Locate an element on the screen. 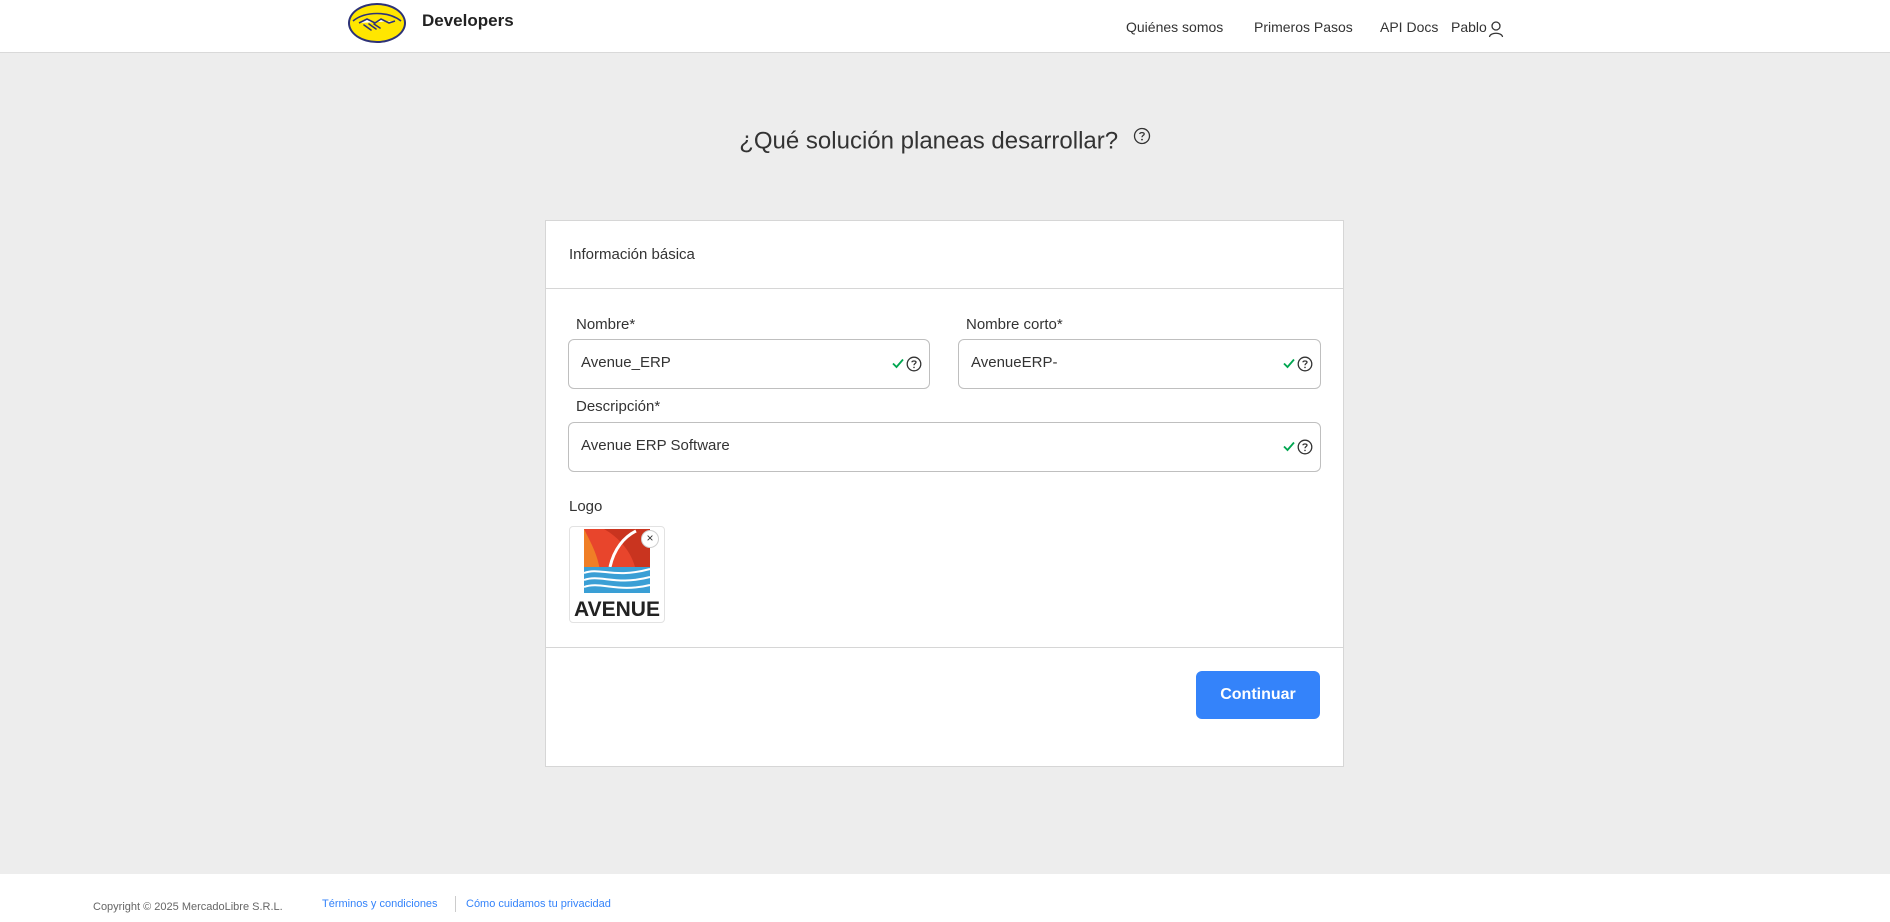 The image size is (1890, 922). description-input is located at coordinates (863, 445).